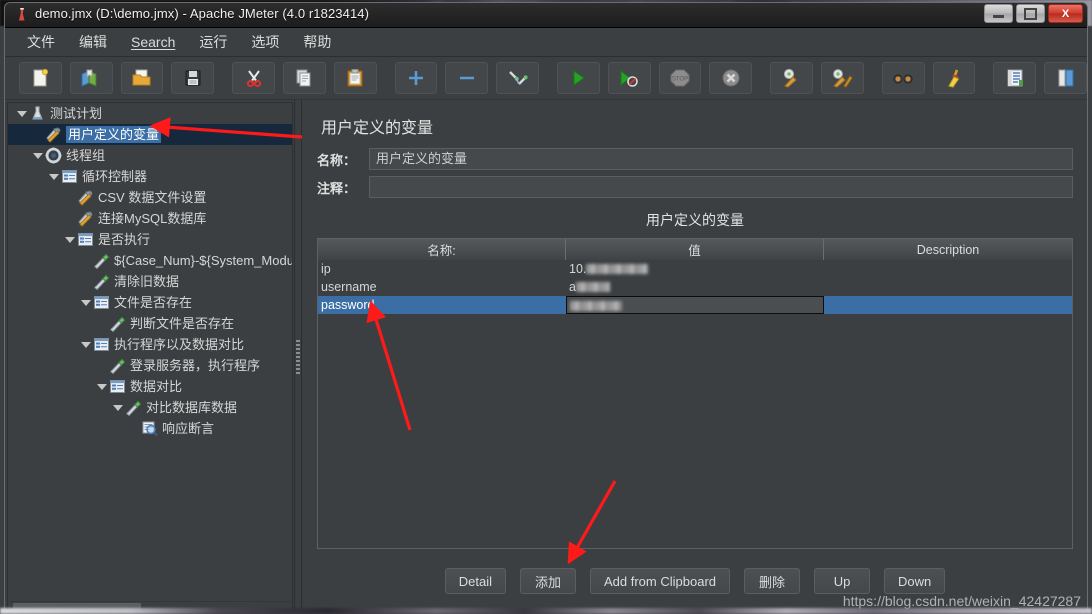 The height and width of the screenshot is (614, 1092). Describe the element at coordinates (442, 287) in the screenshot. I see `cell-variable-name: username` at that location.